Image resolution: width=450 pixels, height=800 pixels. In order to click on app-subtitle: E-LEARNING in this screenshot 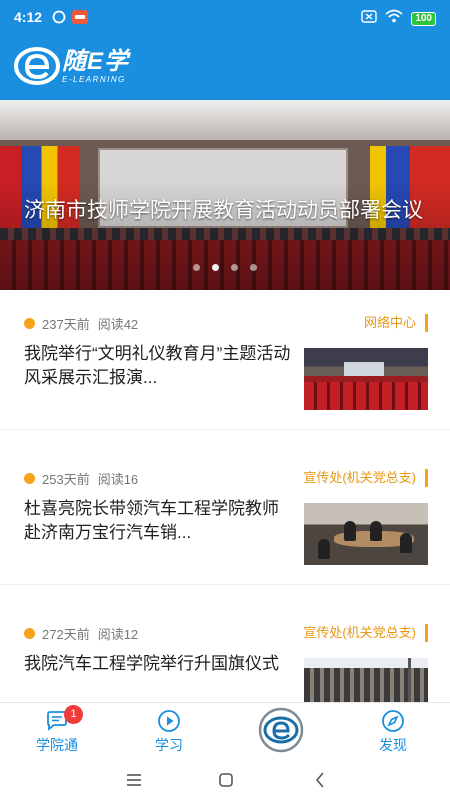, I will do `click(94, 79)`.